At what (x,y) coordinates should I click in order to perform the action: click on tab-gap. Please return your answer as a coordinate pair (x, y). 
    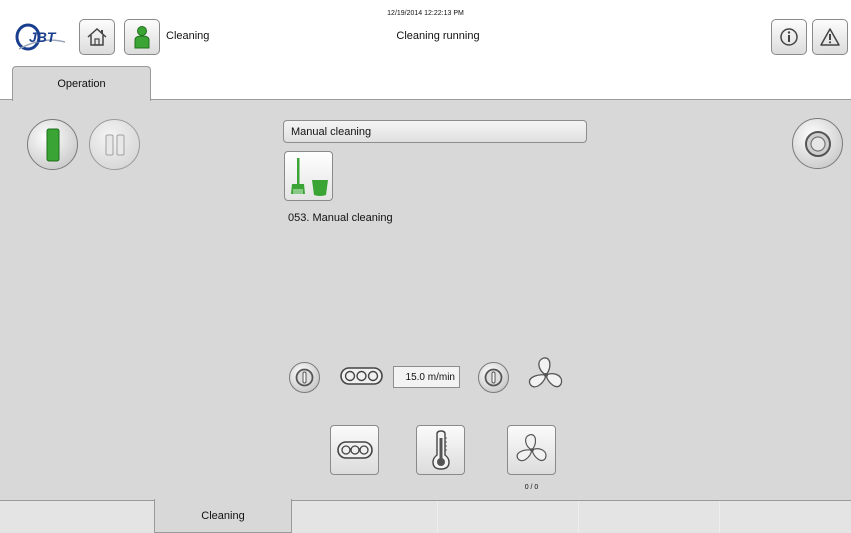
    Looking at the image, I should click on (81, 100).